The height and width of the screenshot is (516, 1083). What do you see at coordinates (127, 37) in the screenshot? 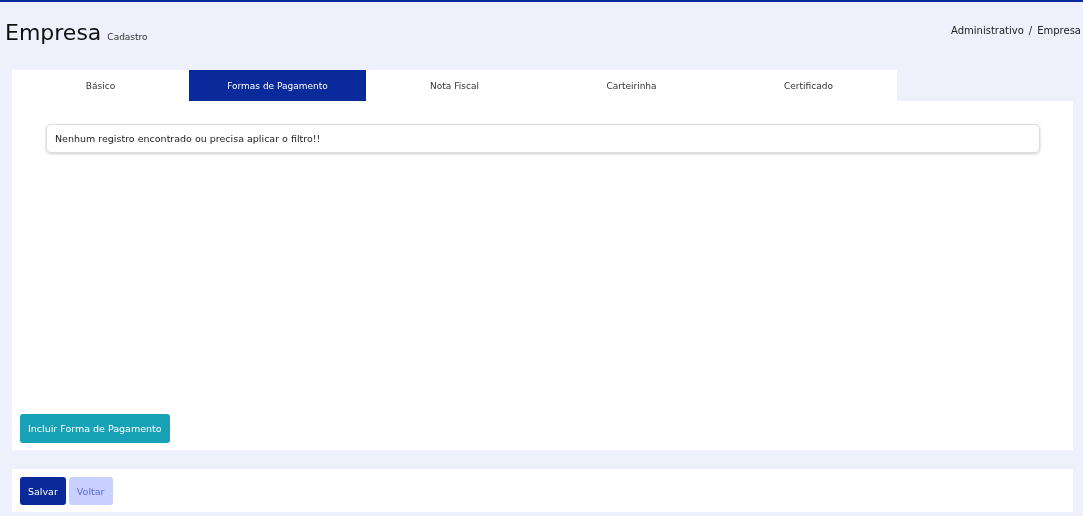
I see `page-subtitle: Cadastro` at bounding box center [127, 37].